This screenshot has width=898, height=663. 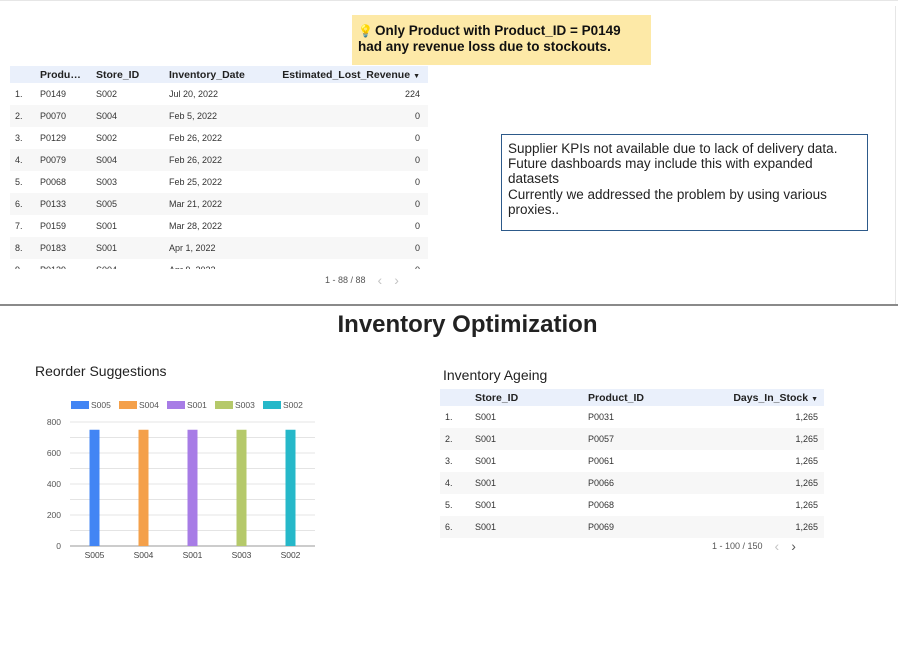 I want to click on lost-revenue-pager: 1 - 88 / 88 ‹ ›, so click(x=362, y=280).